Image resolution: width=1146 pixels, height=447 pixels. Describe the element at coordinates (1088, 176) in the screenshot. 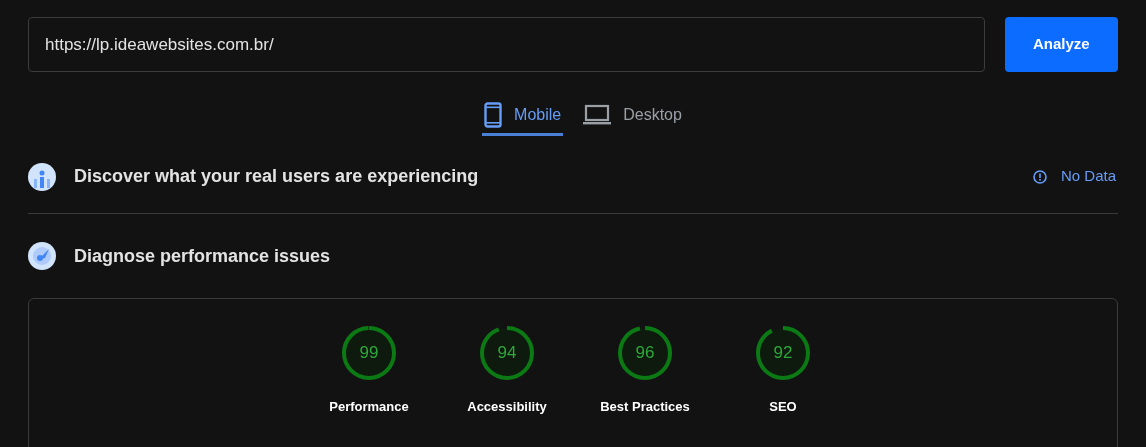

I see `no-data-status: No Data` at that location.